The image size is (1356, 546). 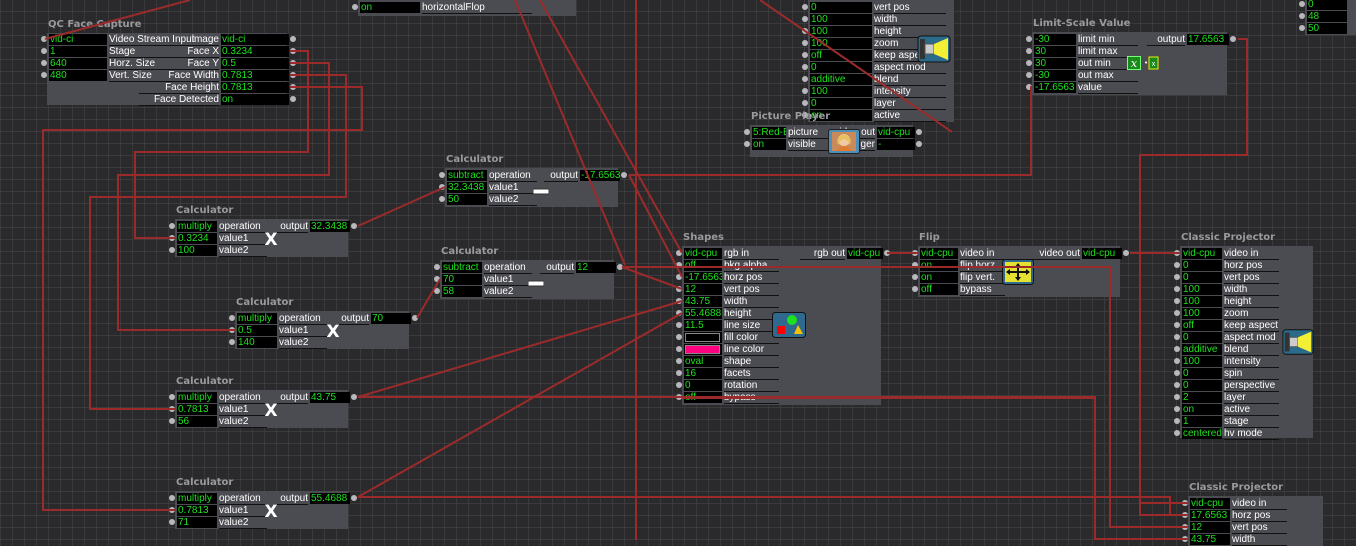 I want to click on input-port-stage, so click(x=1177, y=421).